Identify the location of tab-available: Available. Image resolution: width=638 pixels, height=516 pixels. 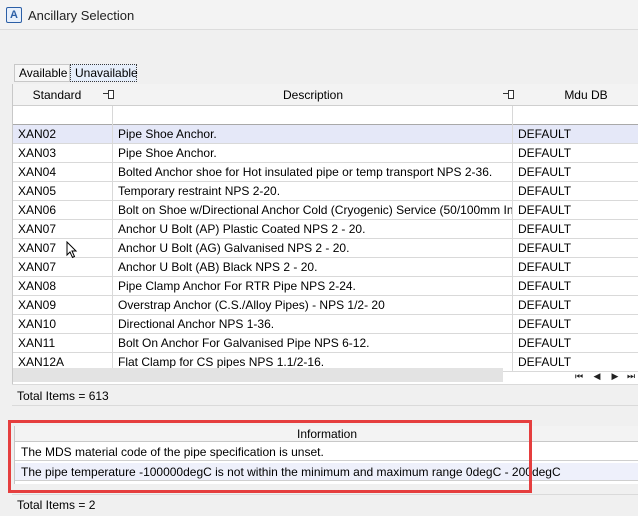
(42, 73).